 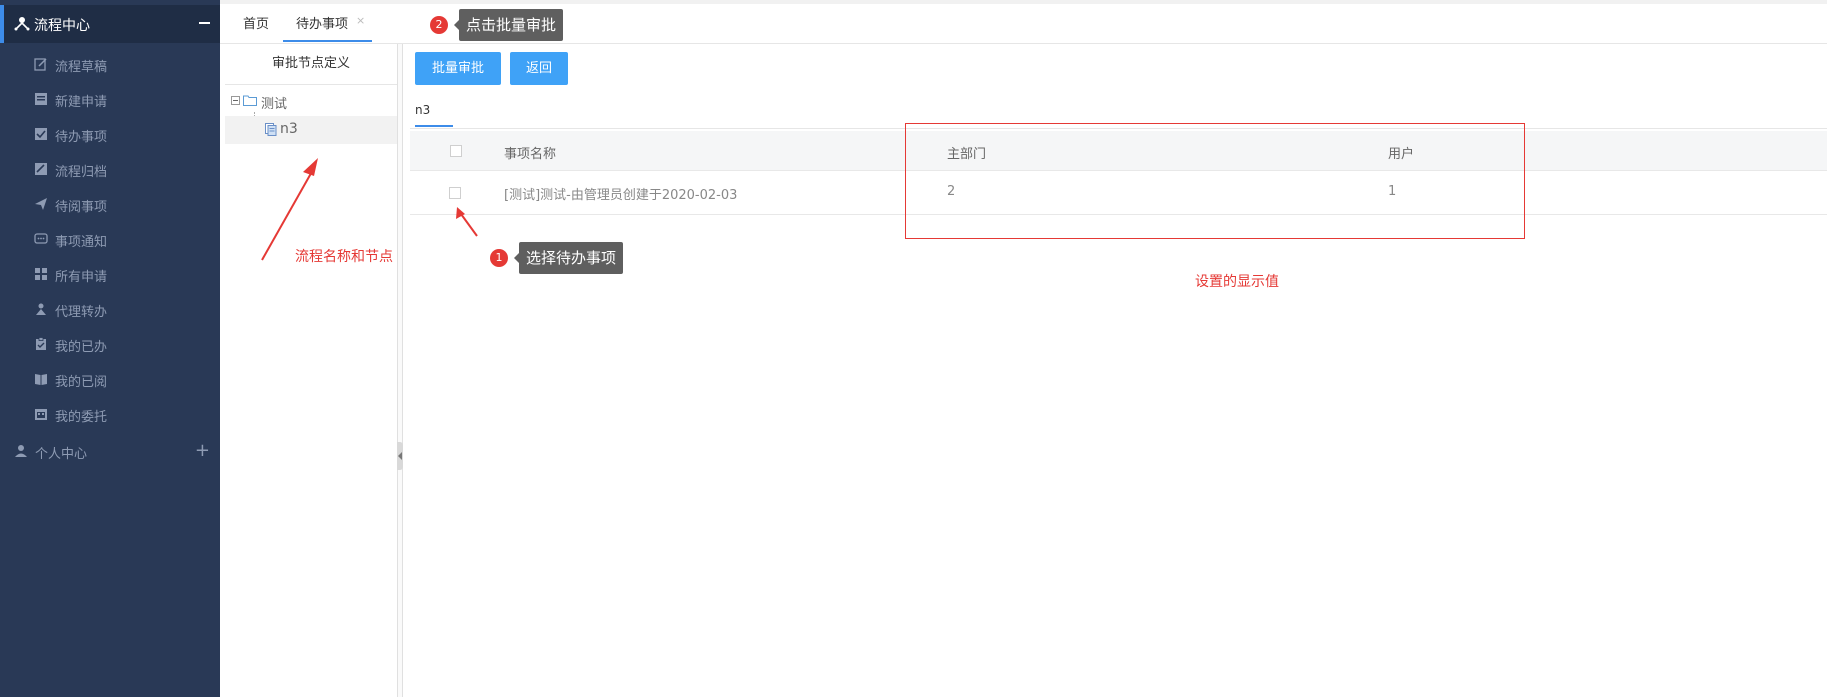 I want to click on column-header-item-name: 事项名称, so click(x=530, y=154).